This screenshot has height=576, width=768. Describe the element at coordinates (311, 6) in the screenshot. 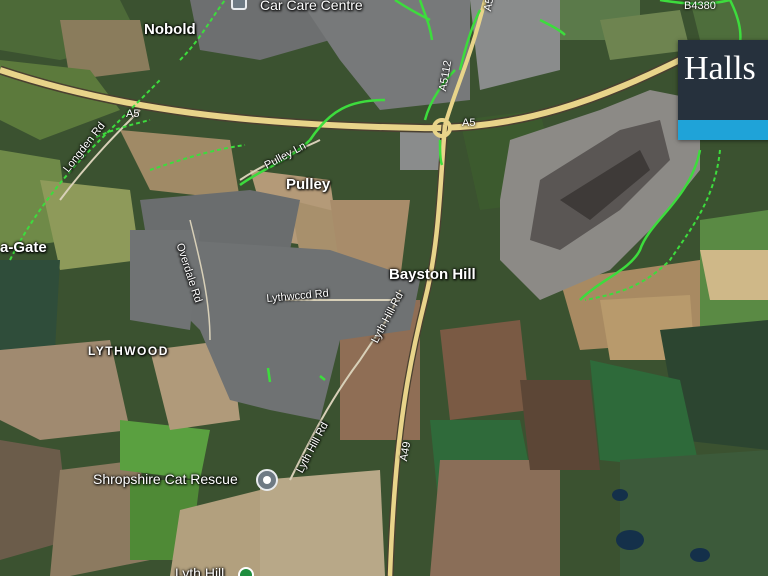

I see `poi-label-car-care-centre: Car Care Centre` at that location.